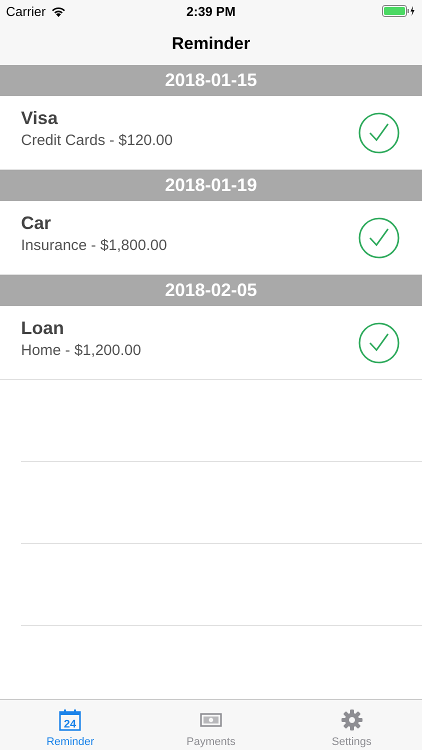 The image size is (422, 750). What do you see at coordinates (36, 223) in the screenshot?
I see `reminder-title: Car` at bounding box center [36, 223].